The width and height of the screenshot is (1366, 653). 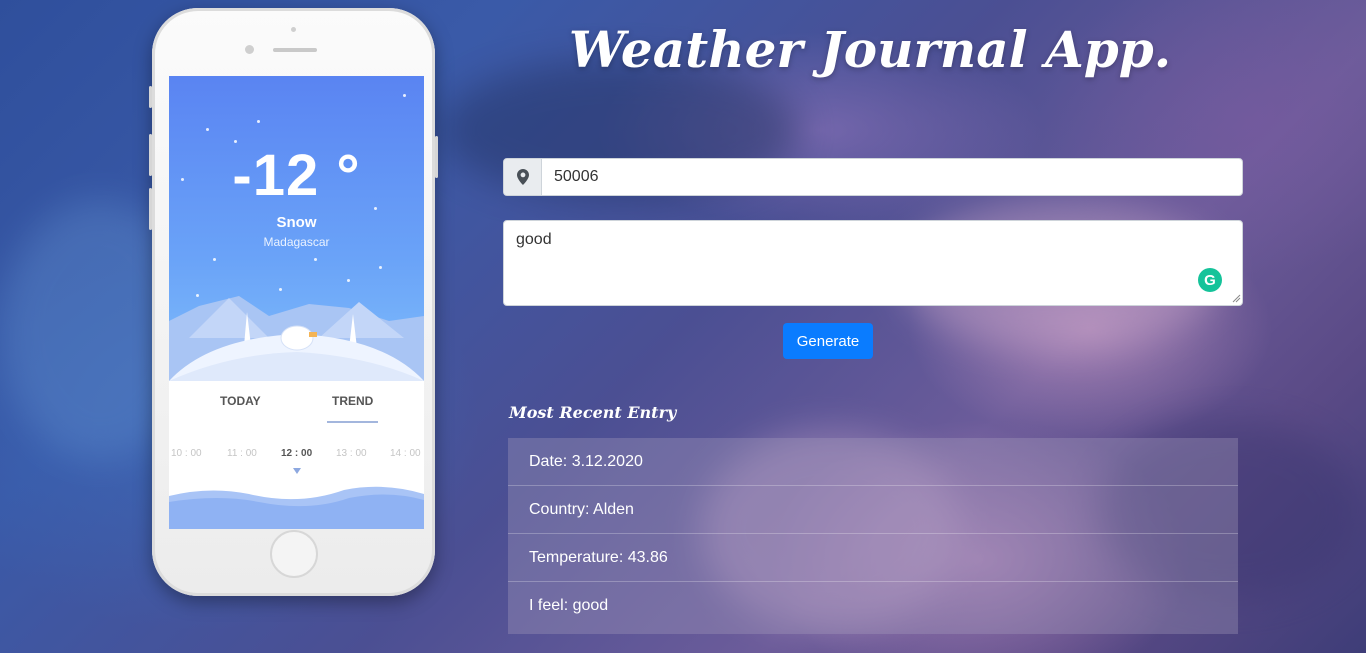 I want to click on zip-input-group, so click(x=873, y=177).